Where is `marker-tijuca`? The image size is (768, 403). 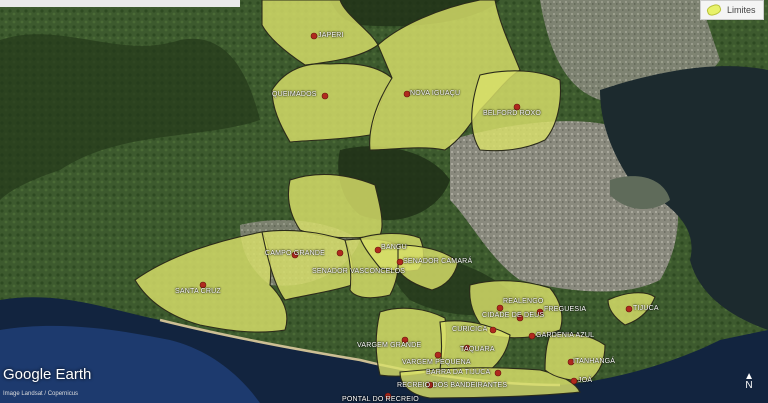
marker-tijuca is located at coordinates (629, 309).